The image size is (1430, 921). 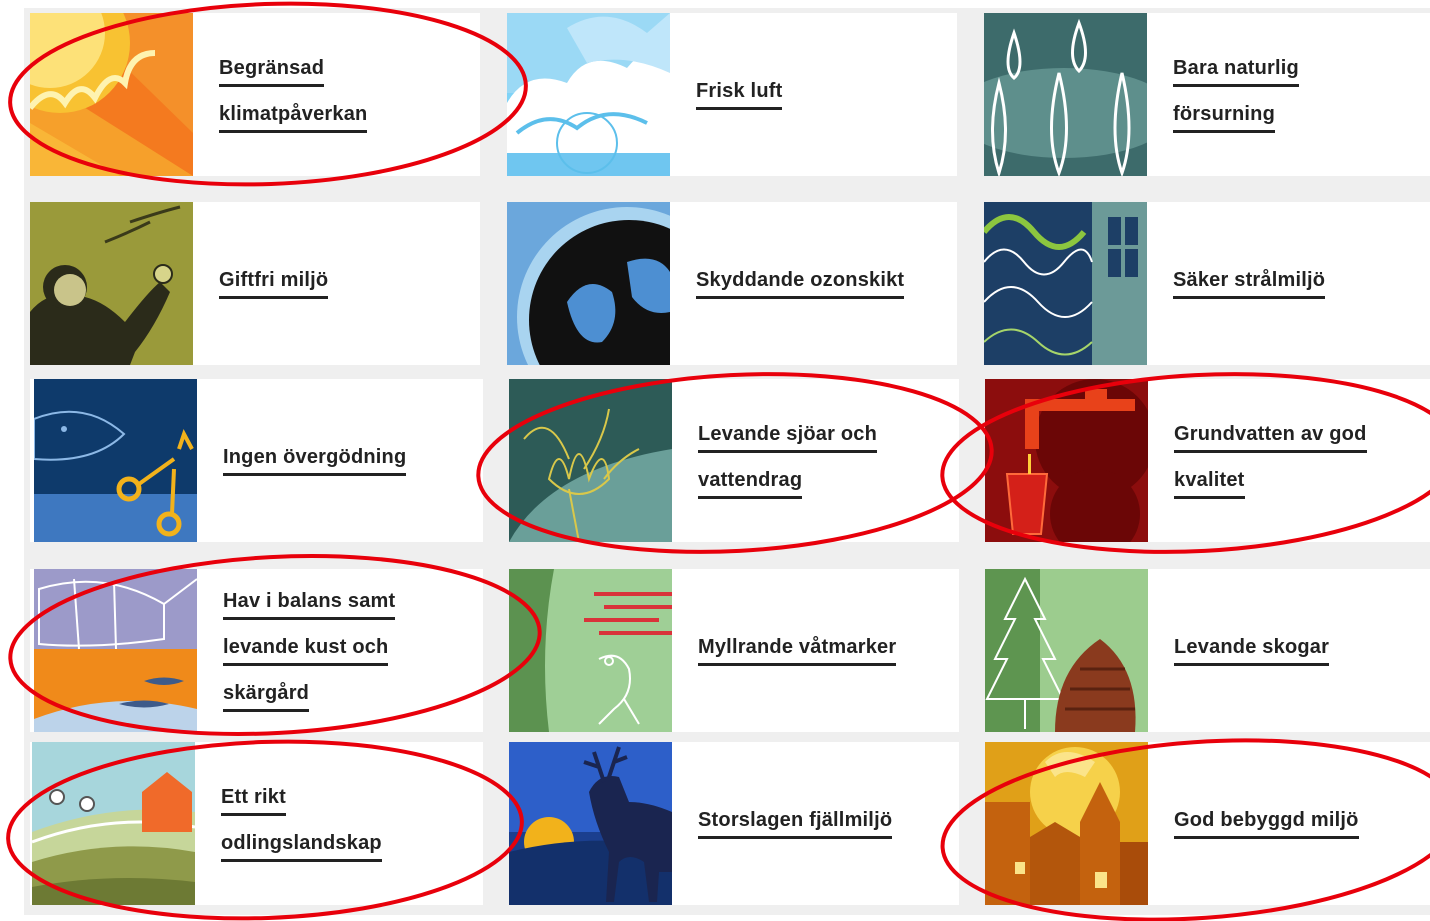 I want to click on goal-title: Bara naturlig försurning, so click(x=1236, y=95).